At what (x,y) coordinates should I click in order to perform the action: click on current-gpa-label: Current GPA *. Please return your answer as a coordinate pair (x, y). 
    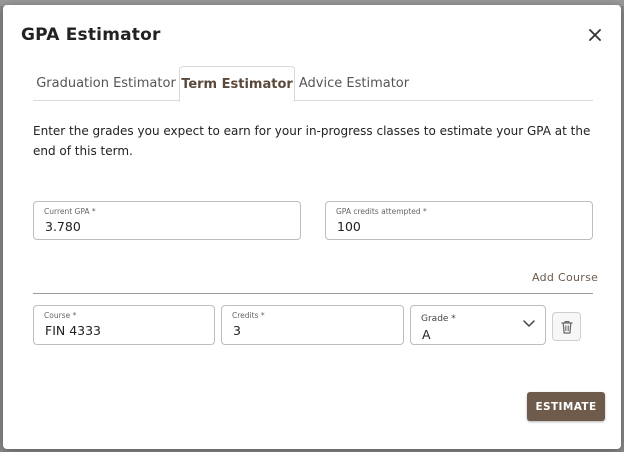
    Looking at the image, I should click on (70, 211).